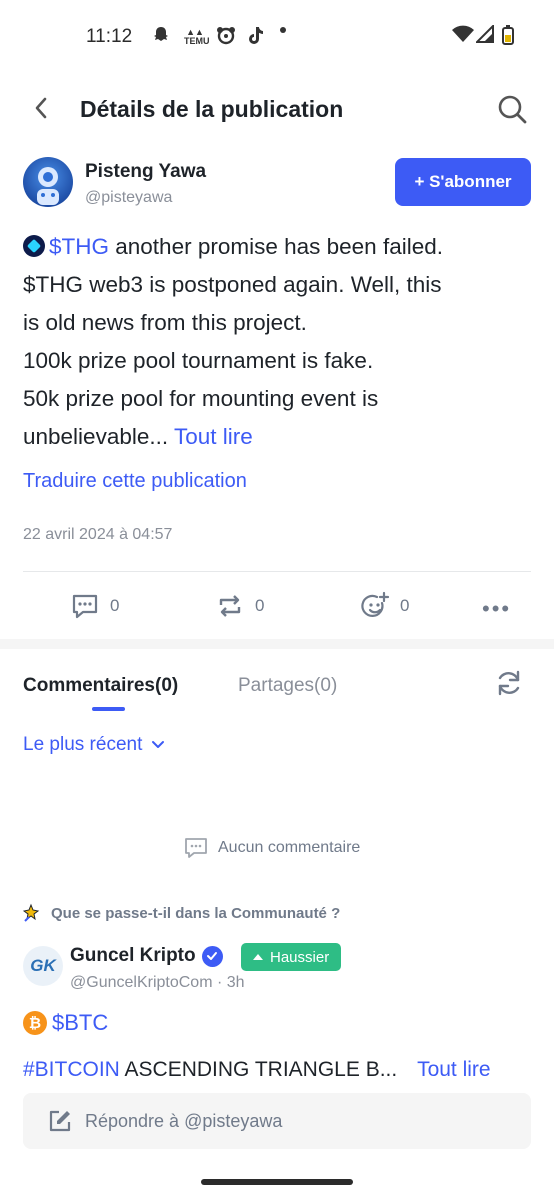 Image resolution: width=554 pixels, height=1200 pixels. Describe the element at coordinates (31, 912) in the screenshot. I see `sparkle-star-icon` at that location.